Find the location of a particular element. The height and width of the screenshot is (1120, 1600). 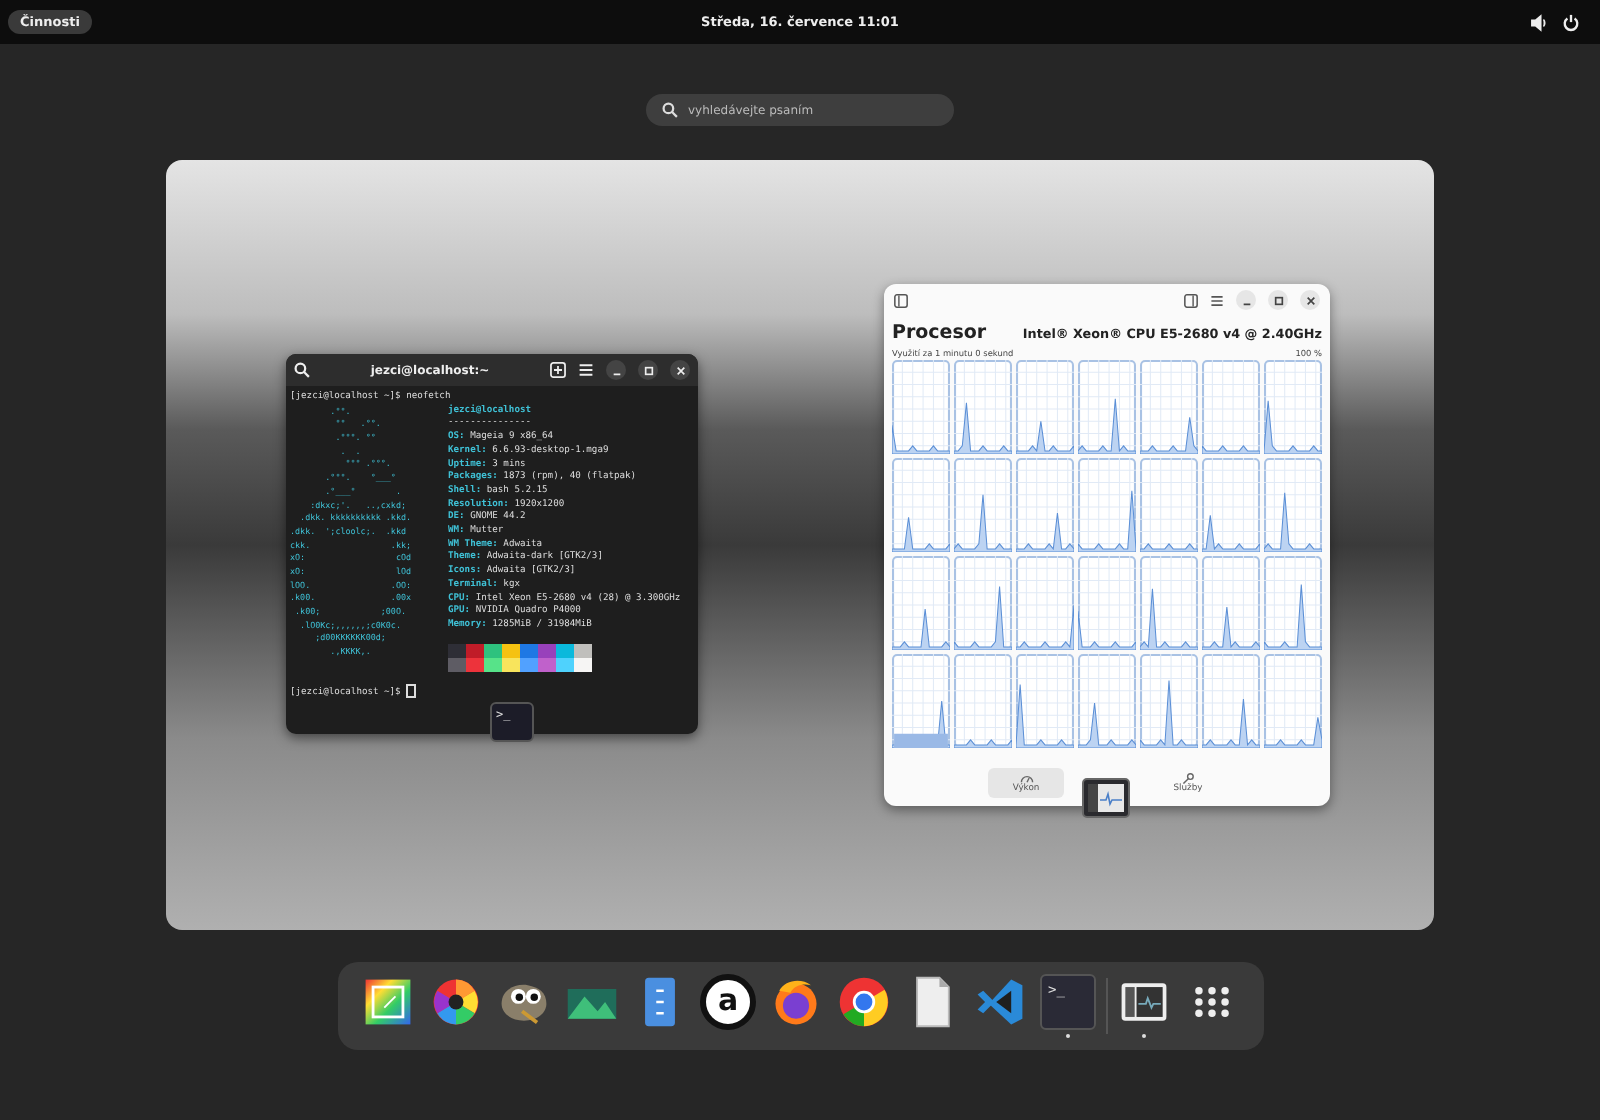

magnifier-icon is located at coordinates (1188, 778).